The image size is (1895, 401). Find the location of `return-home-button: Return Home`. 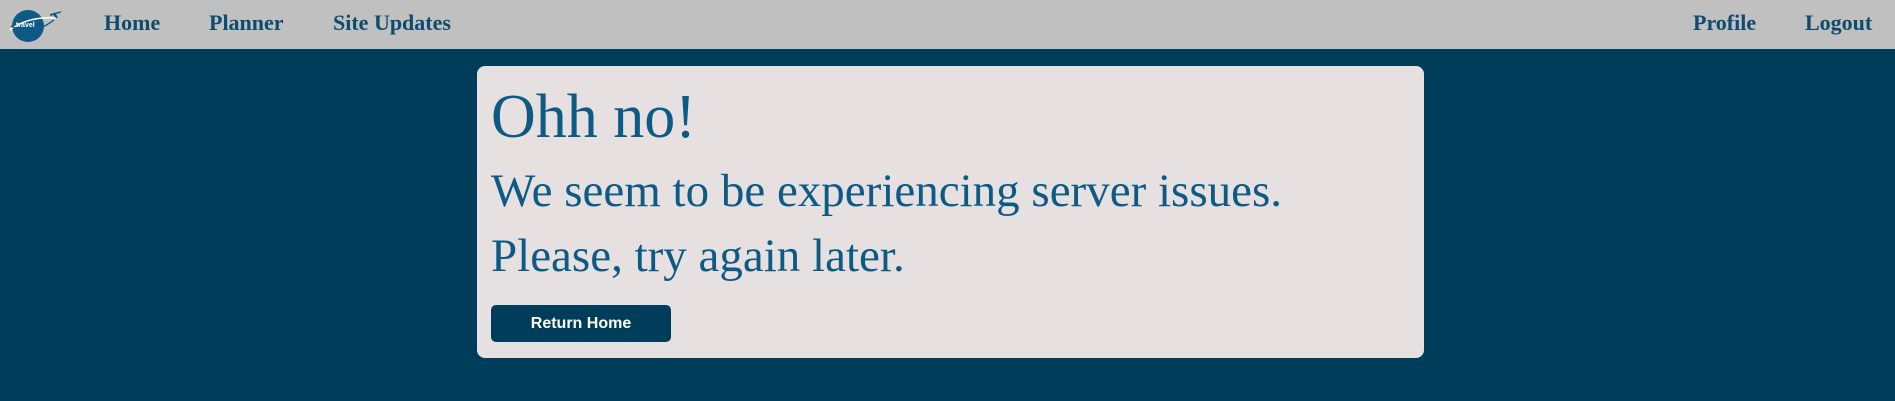

return-home-button: Return Home is located at coordinates (581, 323).